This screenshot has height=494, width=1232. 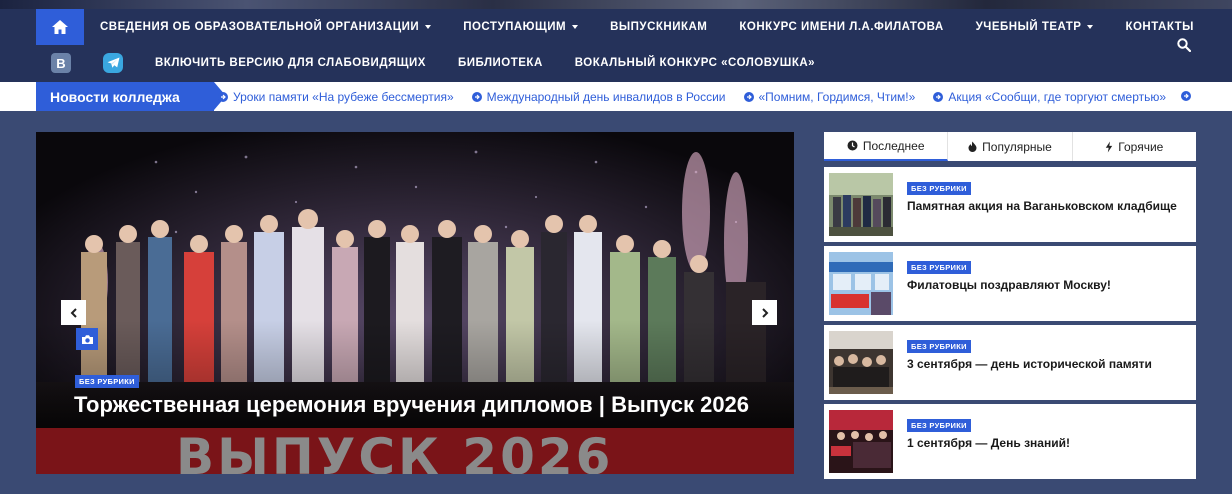 I want to click on home-icon, so click(x=60, y=27).